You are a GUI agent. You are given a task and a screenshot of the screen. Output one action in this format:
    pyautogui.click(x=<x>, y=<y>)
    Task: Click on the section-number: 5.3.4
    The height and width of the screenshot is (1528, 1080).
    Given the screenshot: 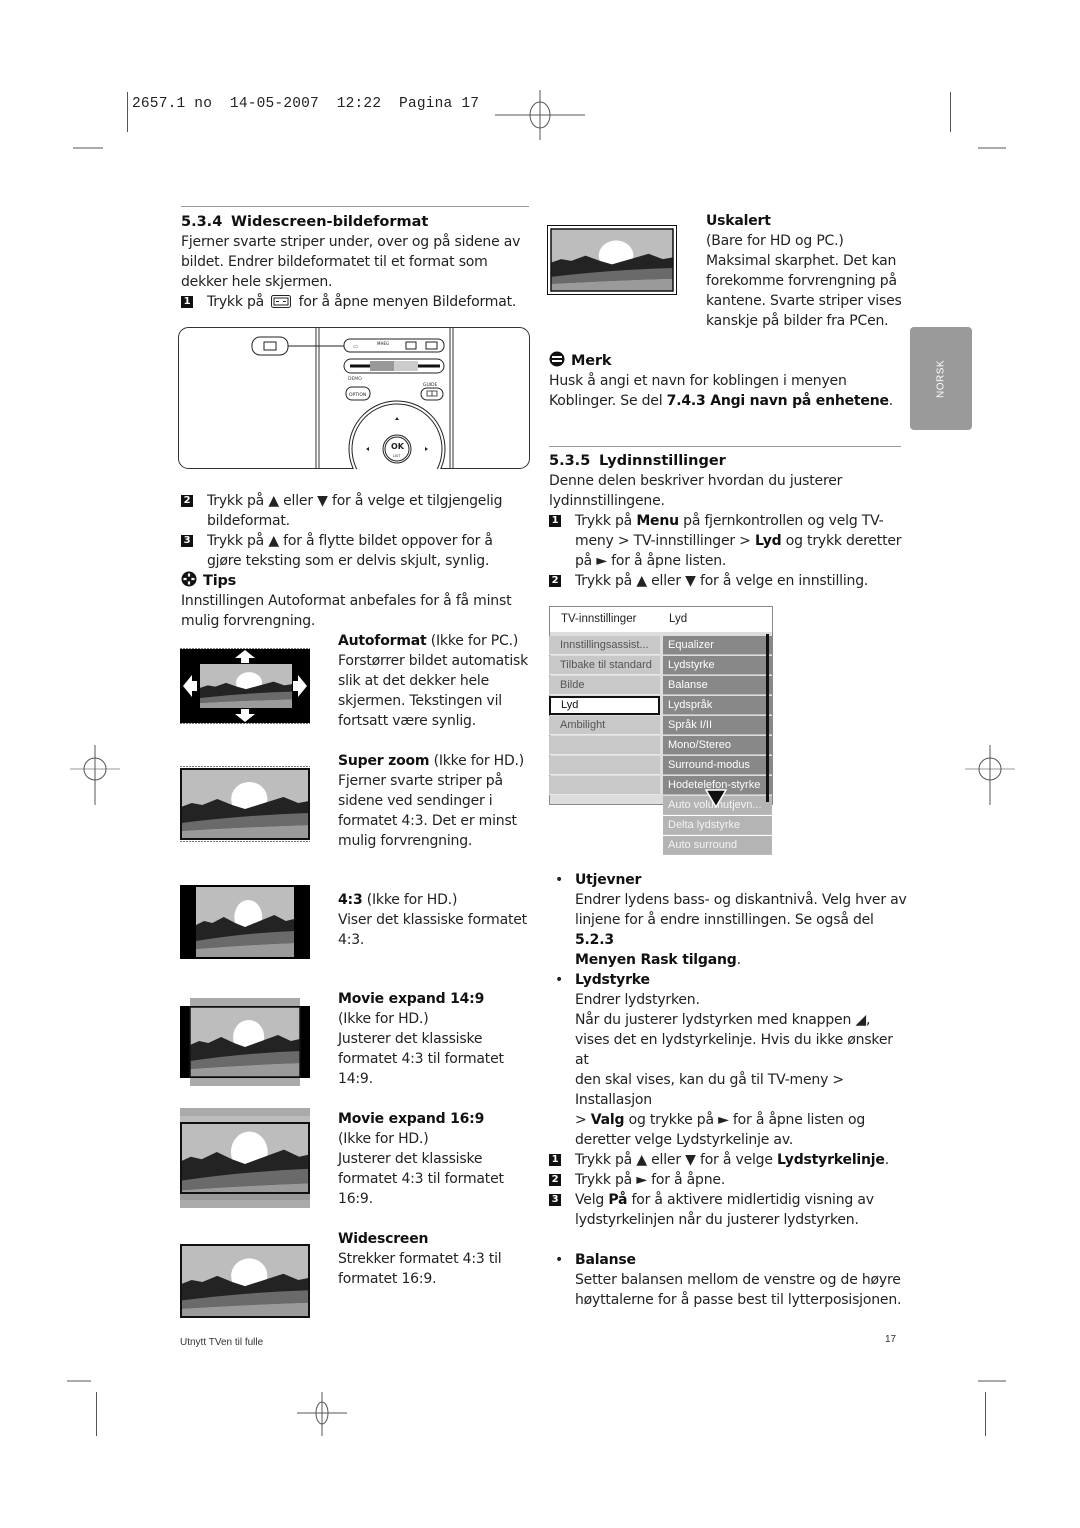 What is the action you would take?
    pyautogui.click(x=202, y=222)
    